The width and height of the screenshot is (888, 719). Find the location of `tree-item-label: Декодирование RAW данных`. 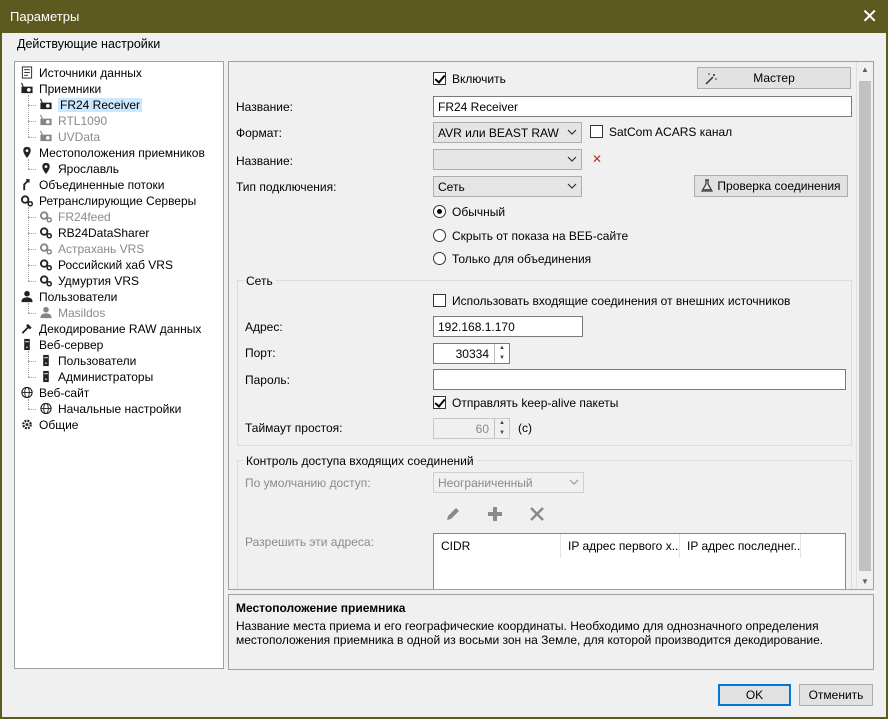

tree-item-label: Декодирование RAW данных is located at coordinates (120, 329).